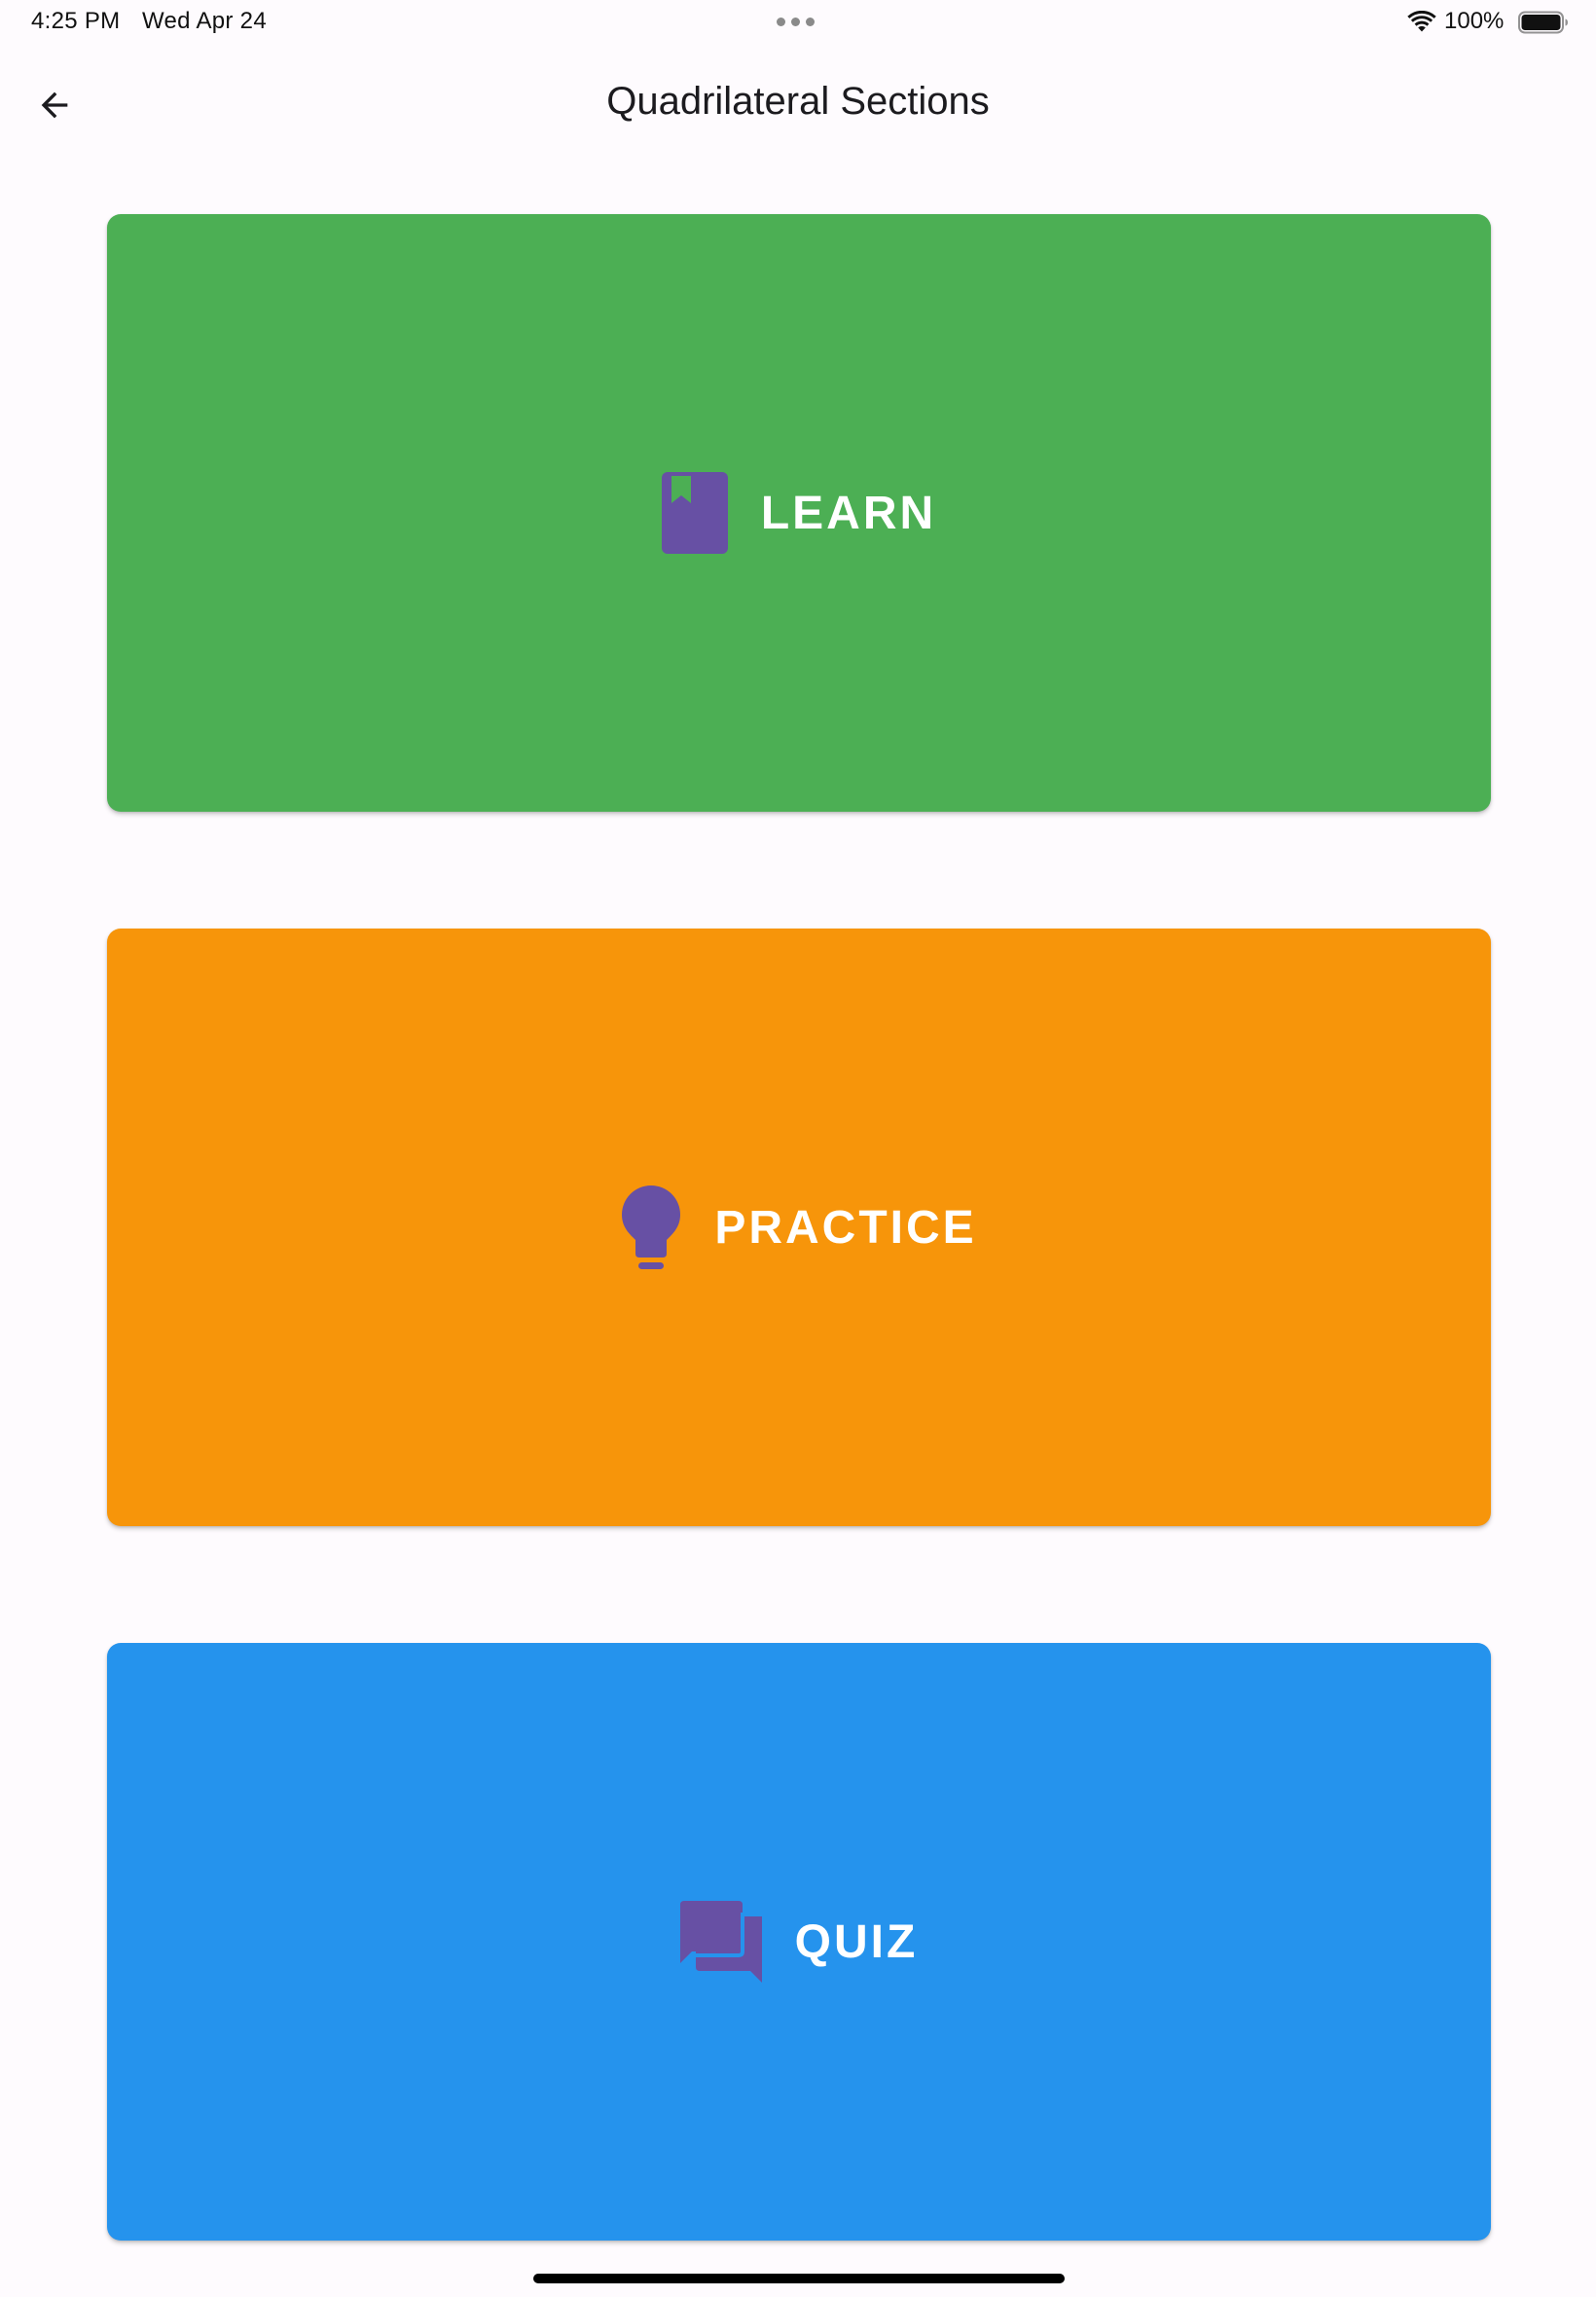 The width and height of the screenshot is (1596, 2297). What do you see at coordinates (849, 513) in the screenshot?
I see `learn-label: LEARN` at bounding box center [849, 513].